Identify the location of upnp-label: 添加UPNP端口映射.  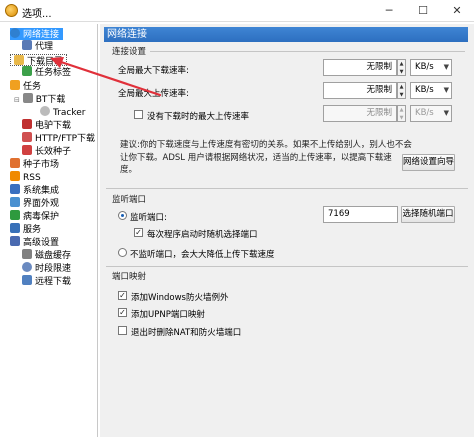
(168, 315).